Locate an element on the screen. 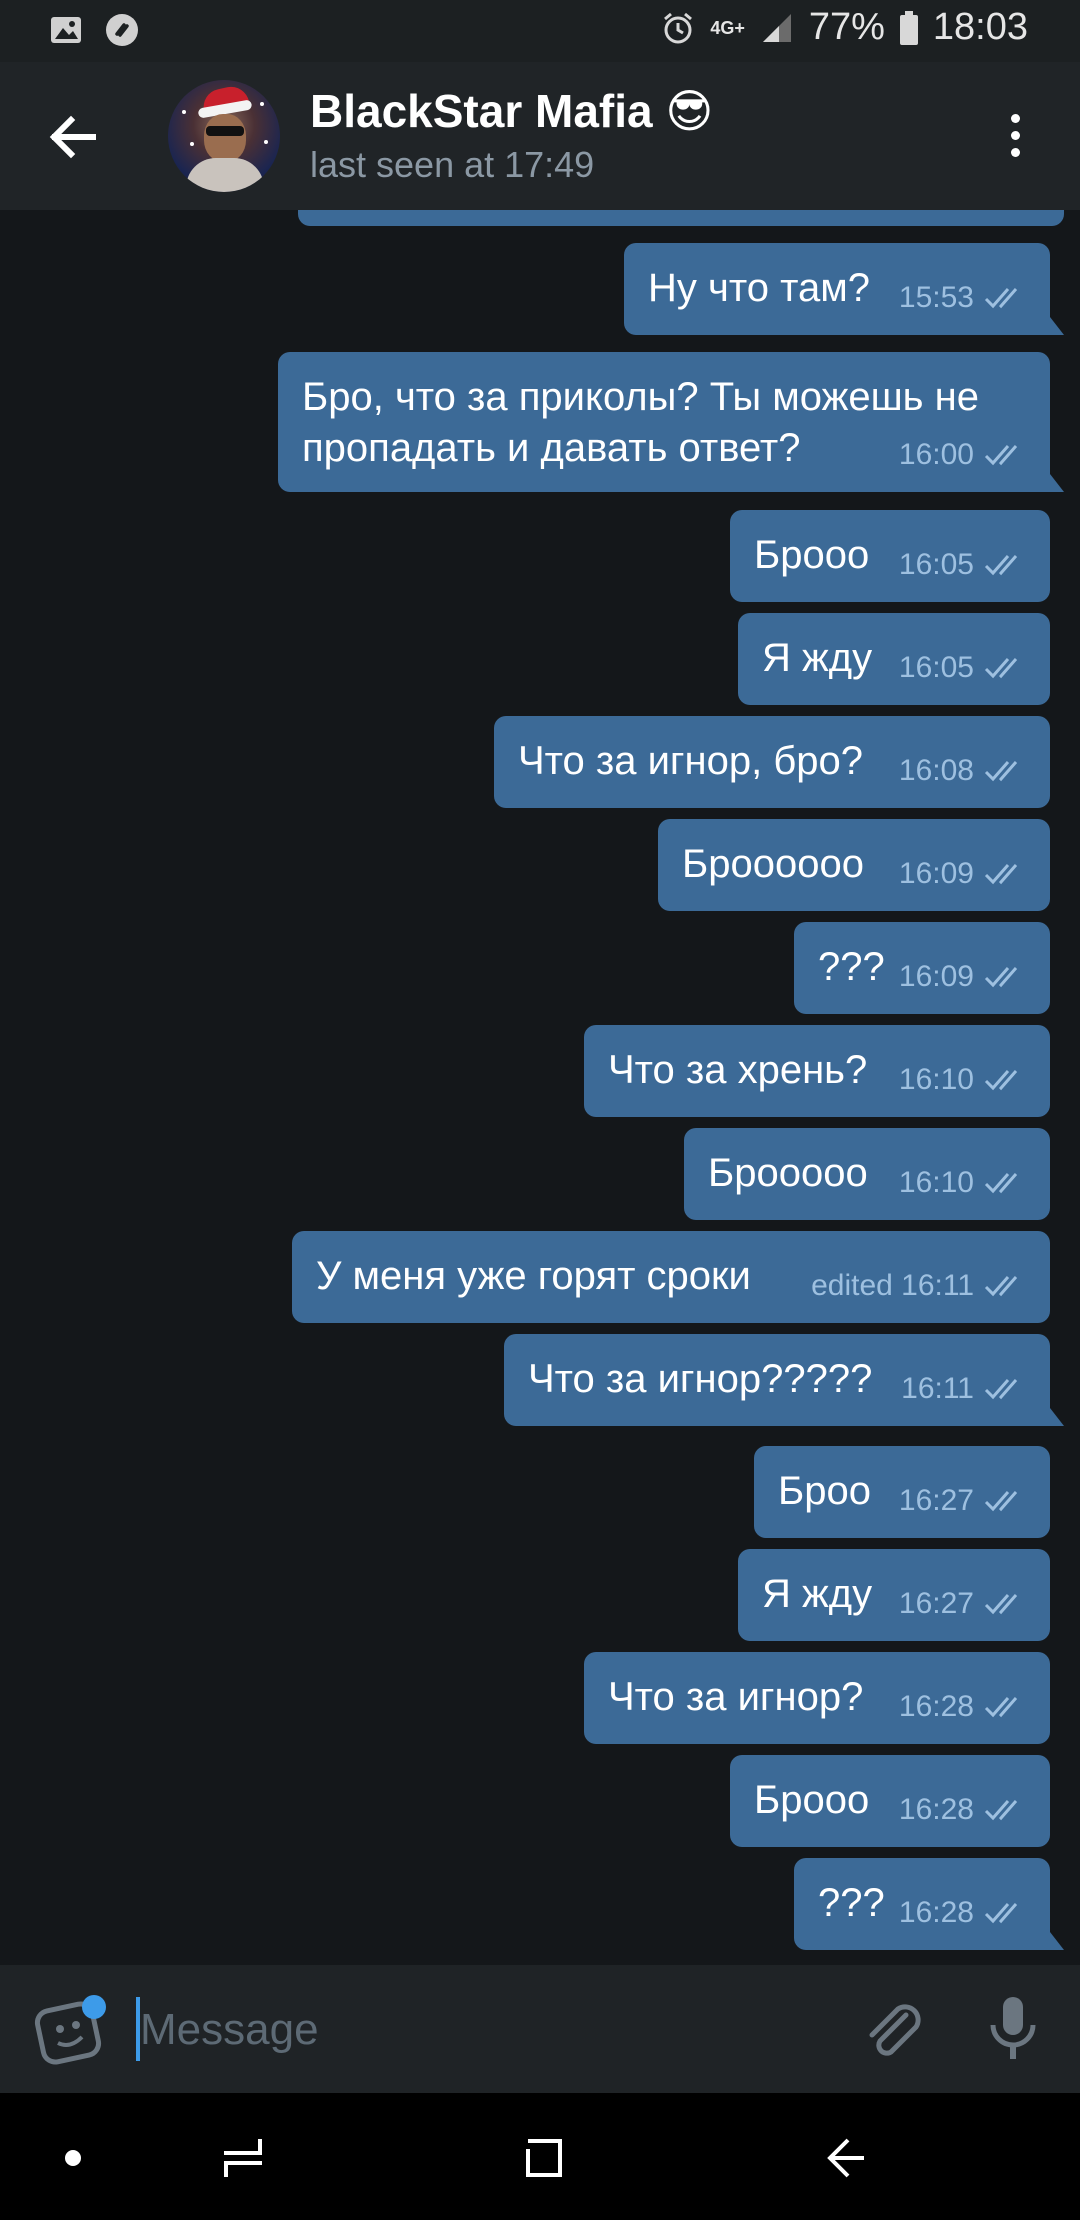  message-composer is located at coordinates (540, 2029).